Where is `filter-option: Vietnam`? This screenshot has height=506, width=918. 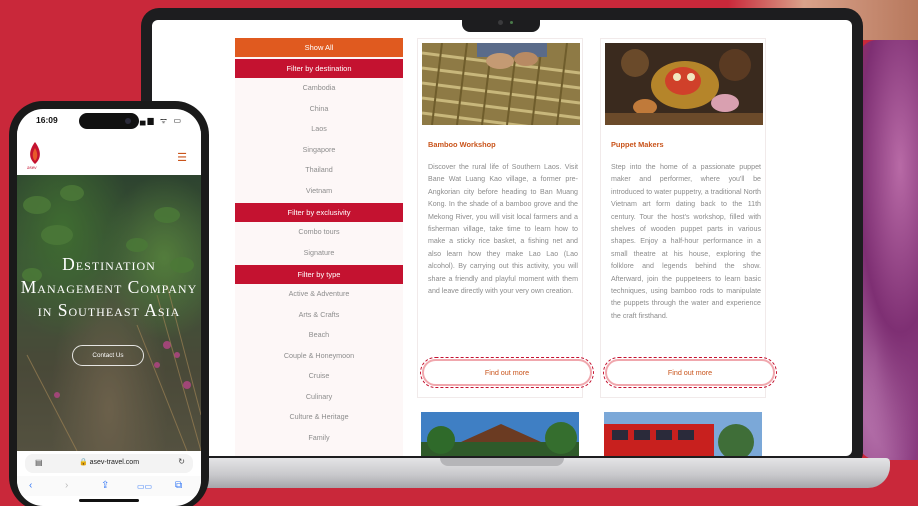 filter-option: Vietnam is located at coordinates (319, 191).